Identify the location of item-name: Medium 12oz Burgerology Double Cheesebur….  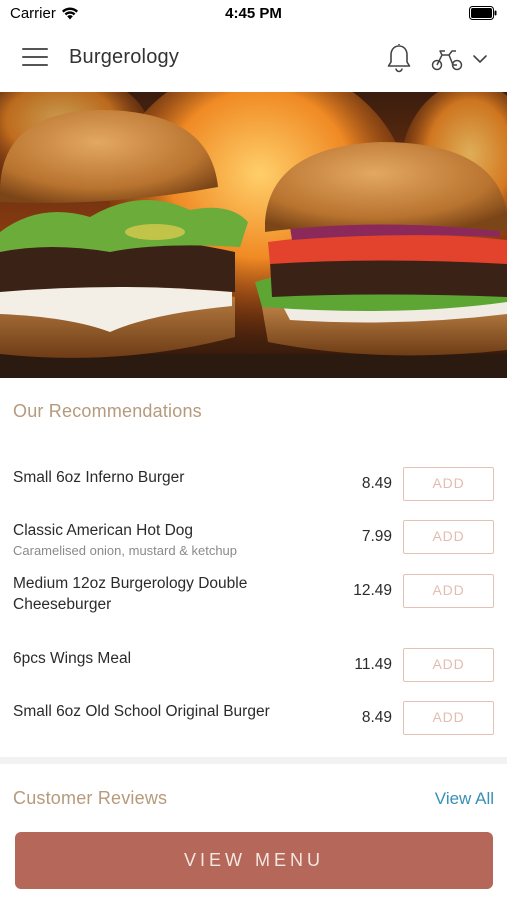
(130, 594).